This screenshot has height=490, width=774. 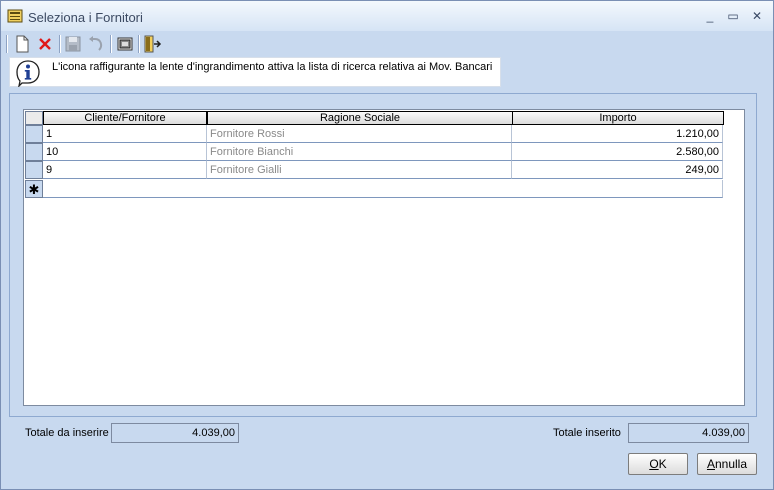 I want to click on select-icon, so click(x=125, y=44).